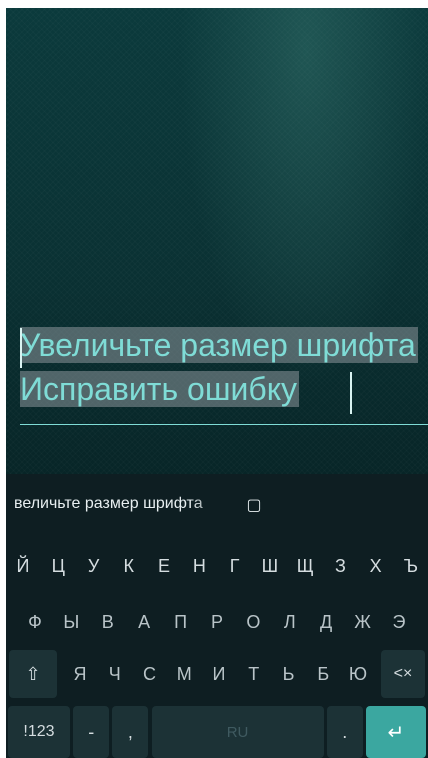  Describe the element at coordinates (121, 504) in the screenshot. I see `suggestion-text: величьте размер шрифта` at that location.